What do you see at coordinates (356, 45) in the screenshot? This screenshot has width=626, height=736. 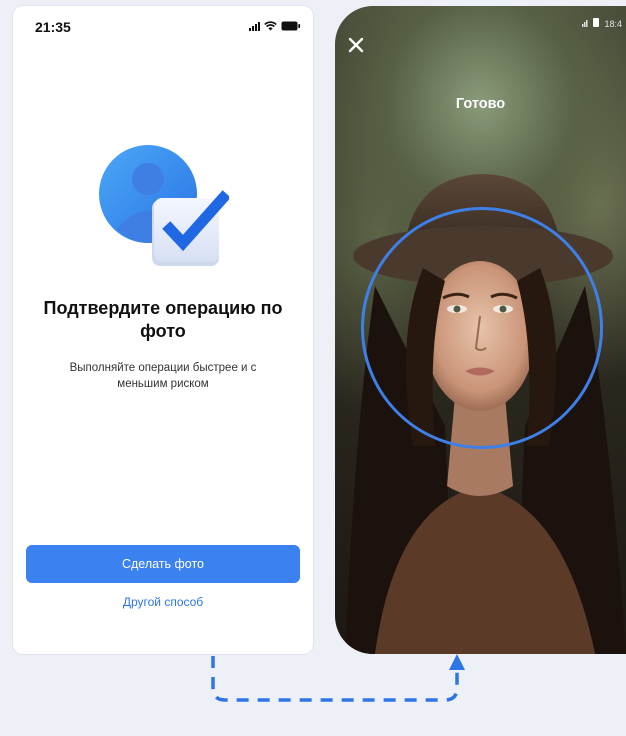 I see `close-icon` at bounding box center [356, 45].